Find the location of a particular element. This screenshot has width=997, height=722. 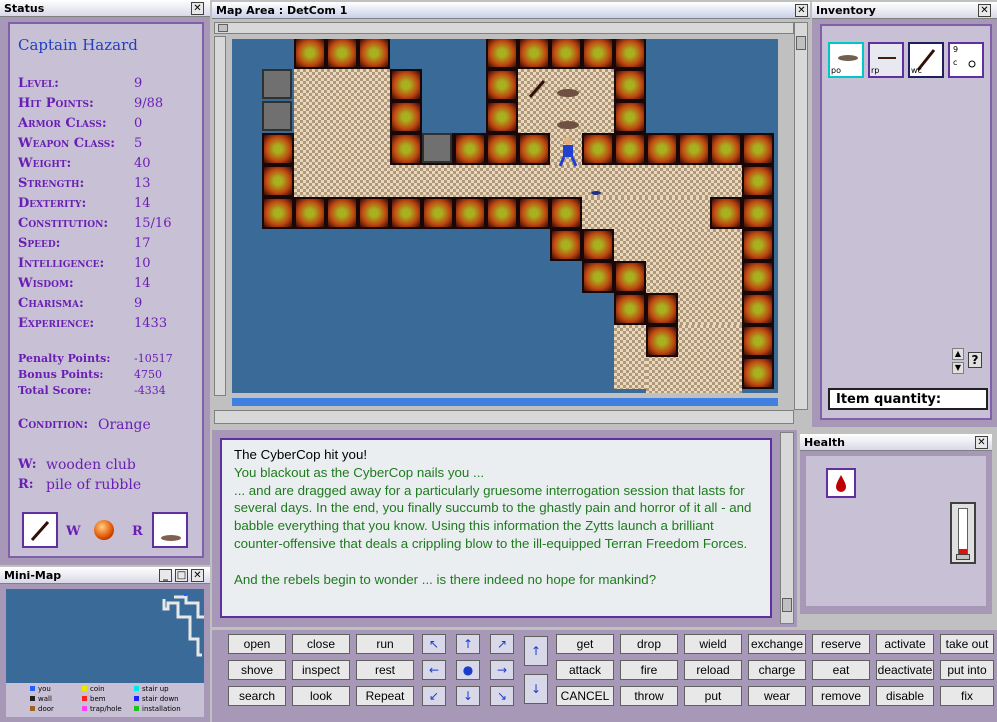

cmd-charge-button: charge is located at coordinates (777, 670).